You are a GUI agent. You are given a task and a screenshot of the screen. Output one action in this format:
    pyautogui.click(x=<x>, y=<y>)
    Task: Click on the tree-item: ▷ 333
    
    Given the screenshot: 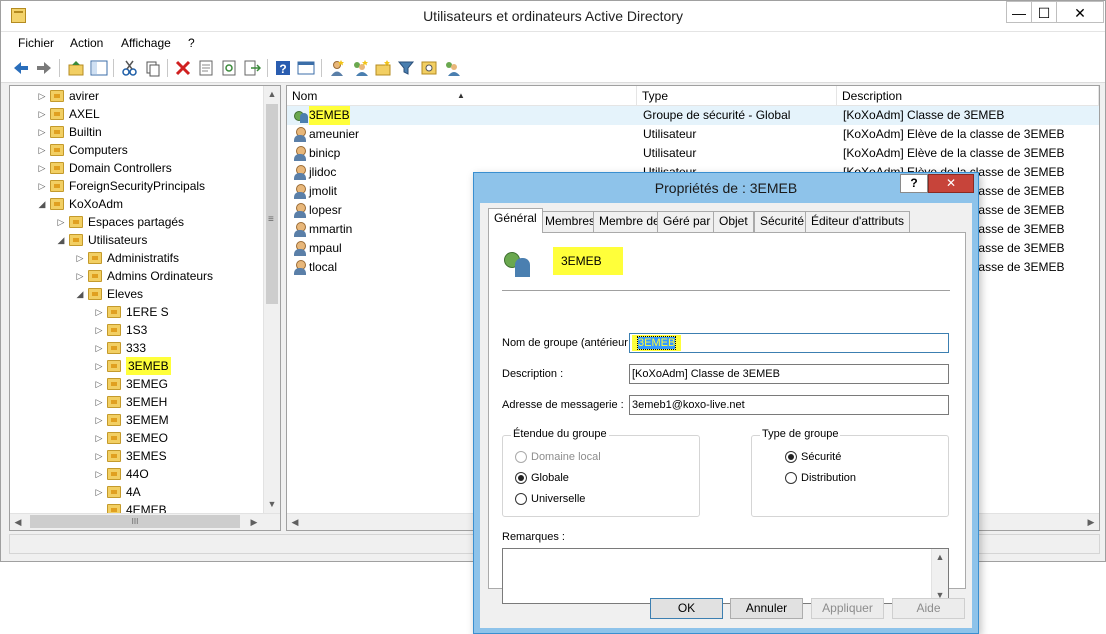 What is the action you would take?
    pyautogui.click(x=137, y=348)
    